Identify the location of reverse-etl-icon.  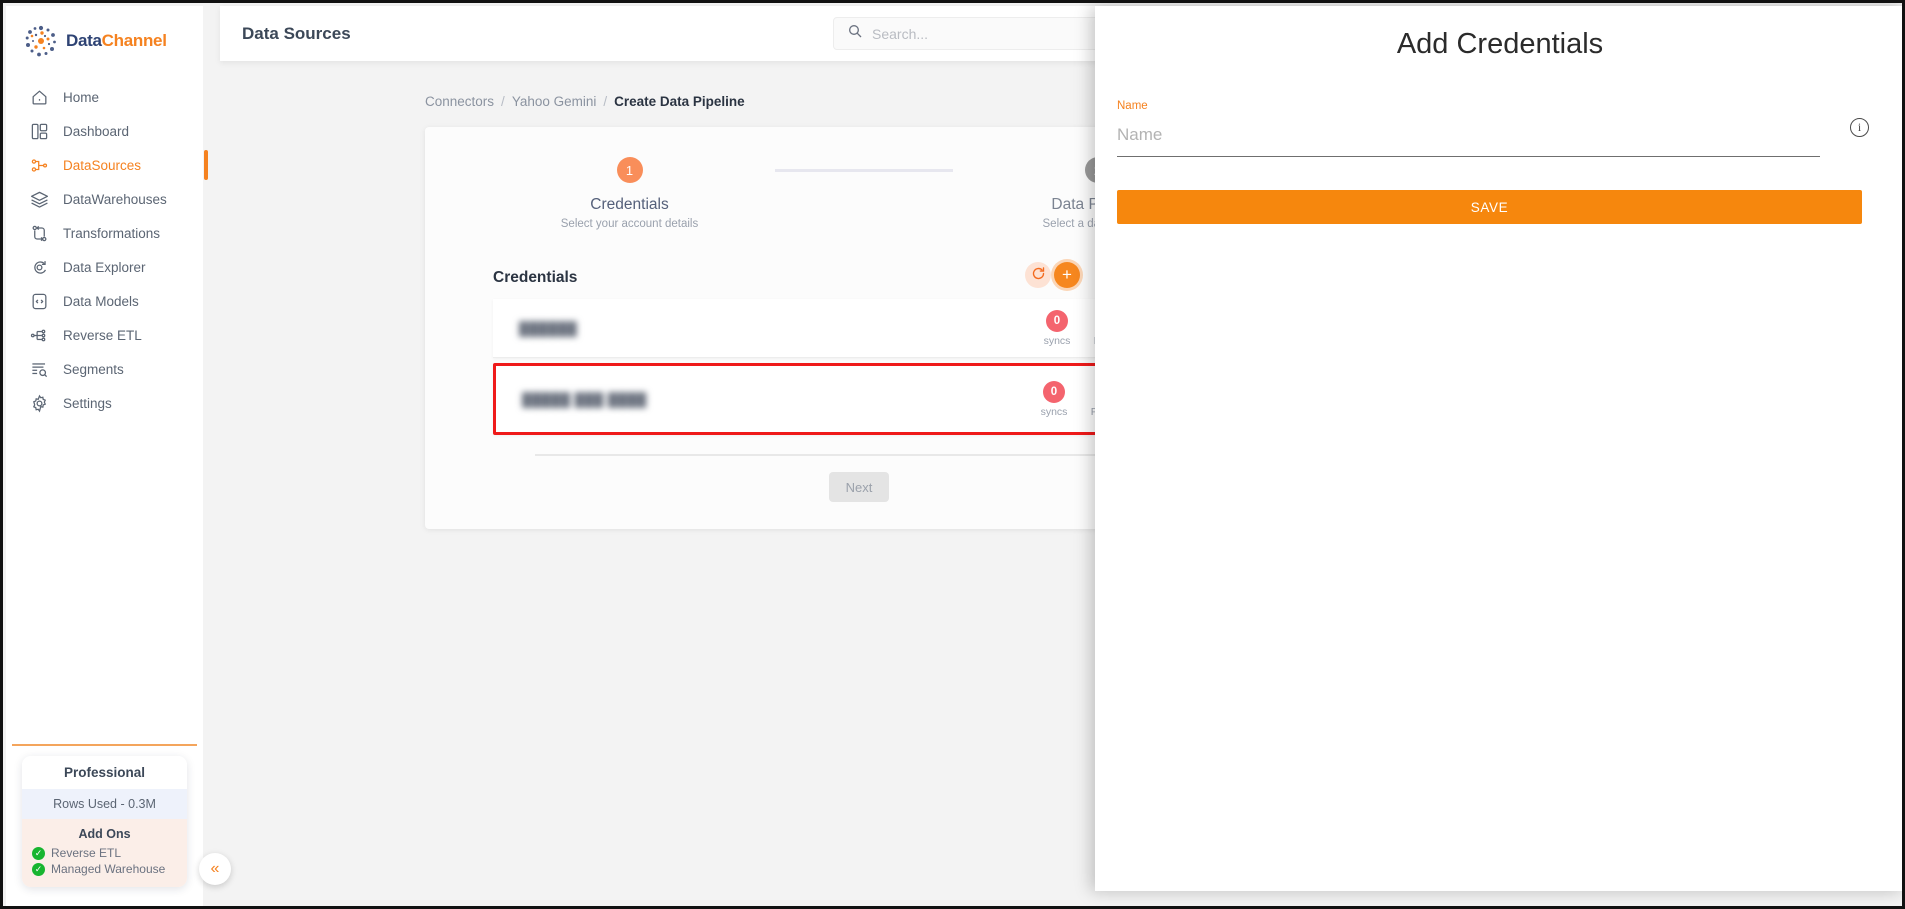
(39, 335).